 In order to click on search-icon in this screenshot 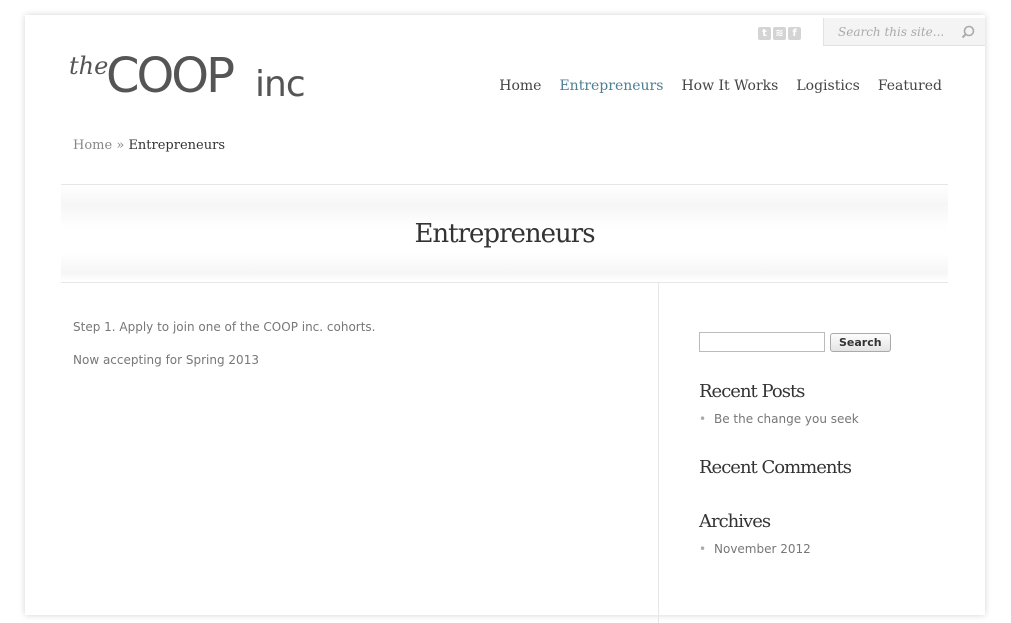, I will do `click(968, 32)`.